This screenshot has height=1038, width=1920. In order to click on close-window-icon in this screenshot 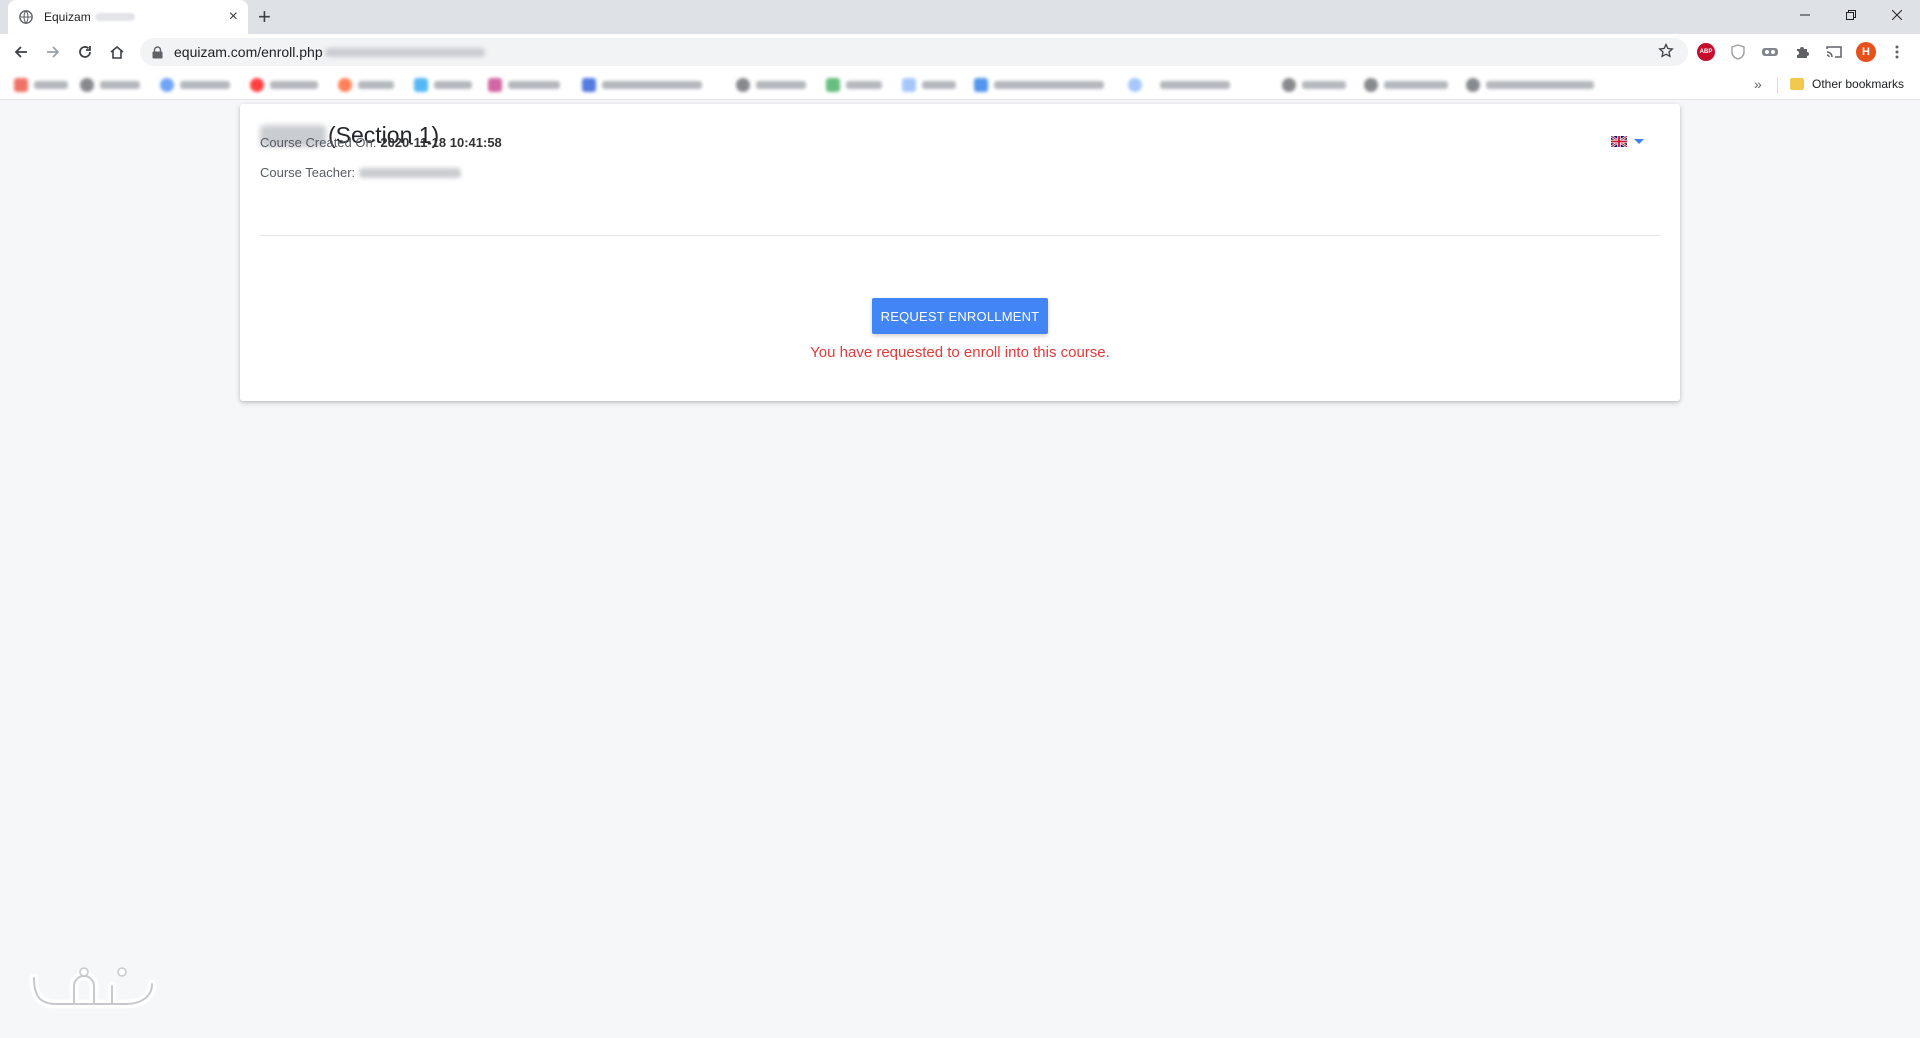, I will do `click(1897, 15)`.